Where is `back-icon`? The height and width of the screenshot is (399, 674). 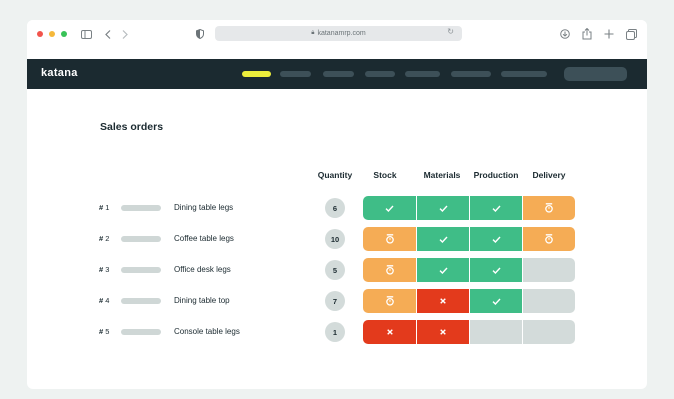
back-icon is located at coordinates (108, 34).